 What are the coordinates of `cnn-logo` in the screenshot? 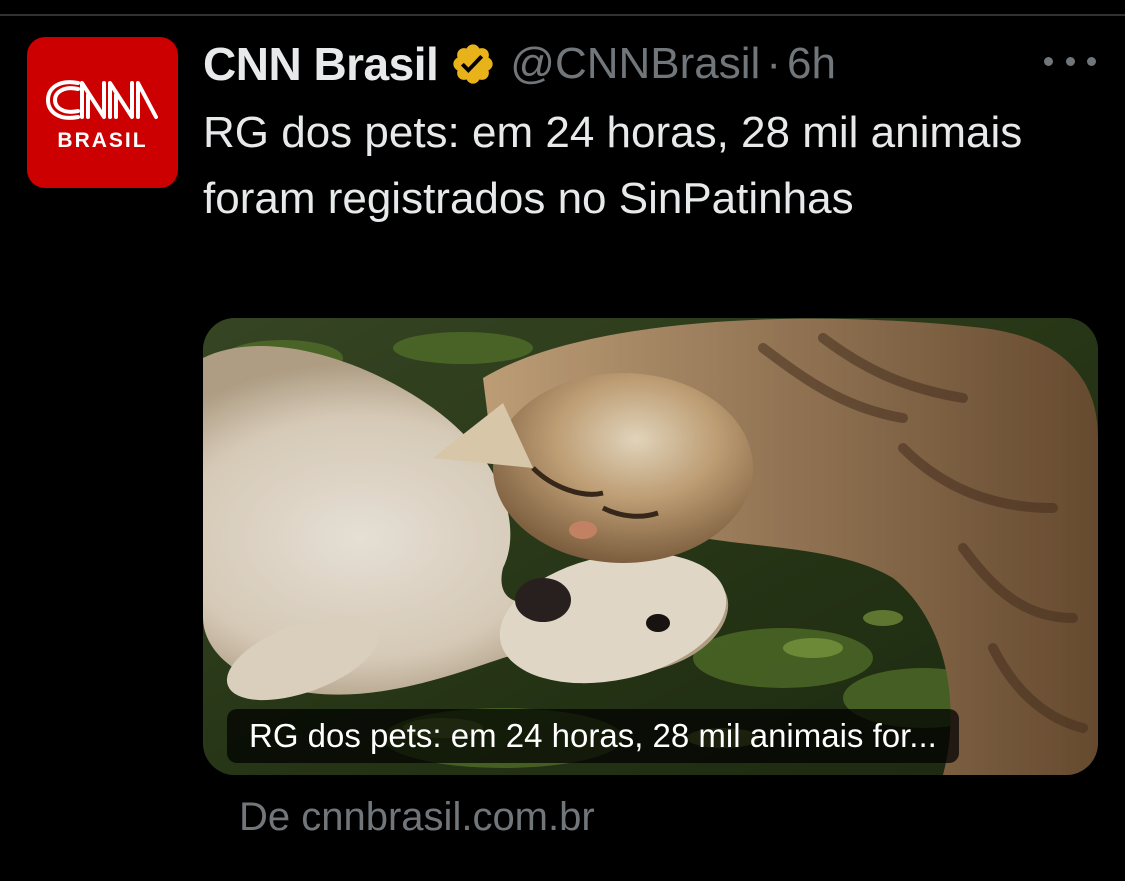 It's located at (101, 99).